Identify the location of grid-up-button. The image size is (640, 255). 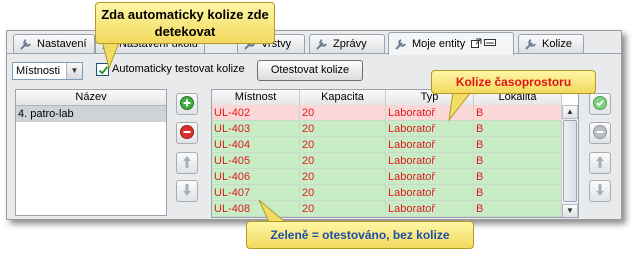
(600, 163).